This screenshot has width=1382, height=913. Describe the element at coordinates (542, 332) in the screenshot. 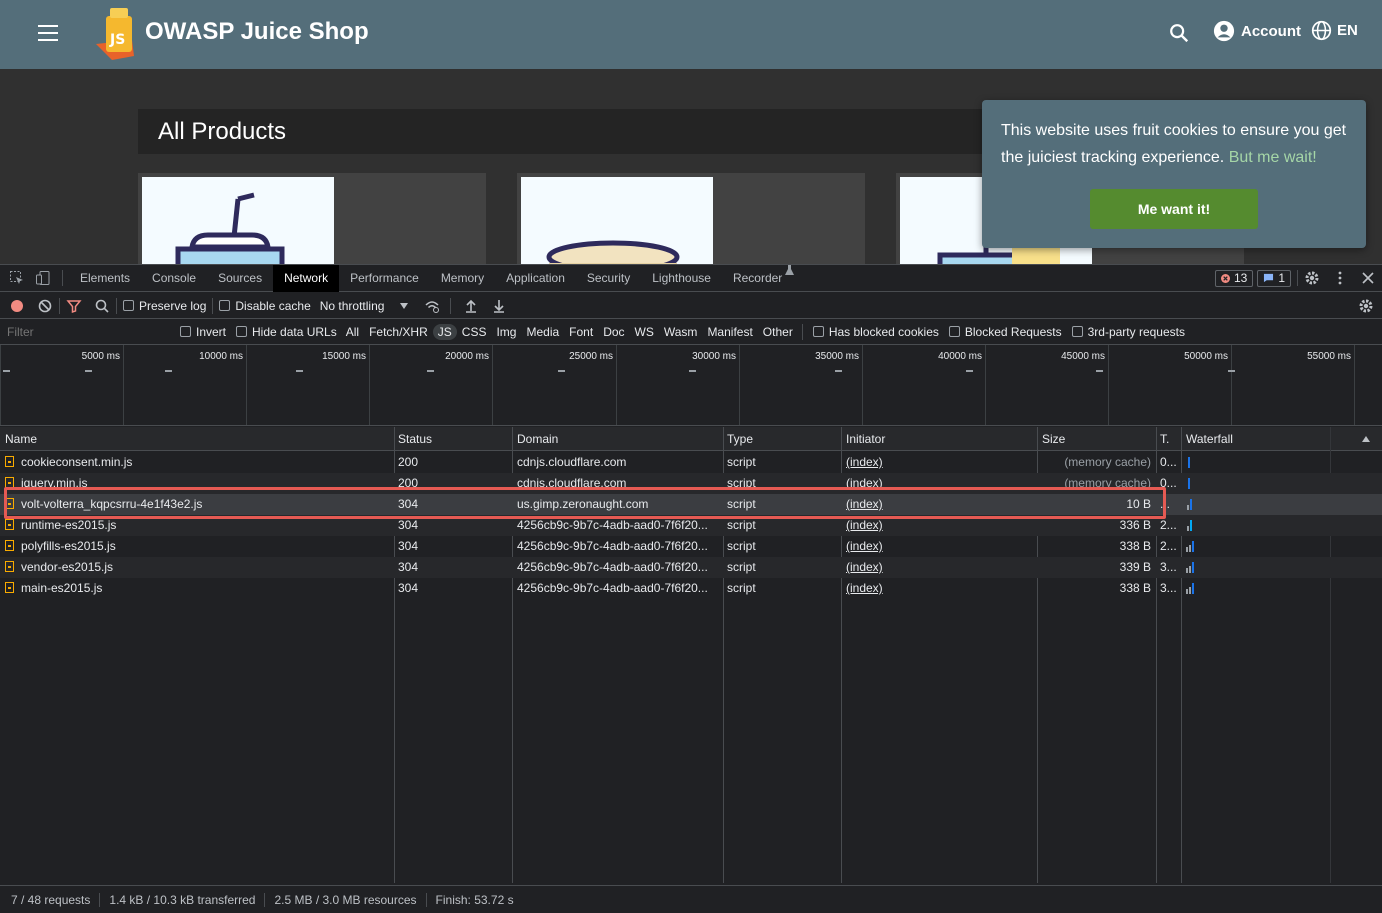

I see `type-filter-media: Media` at that location.